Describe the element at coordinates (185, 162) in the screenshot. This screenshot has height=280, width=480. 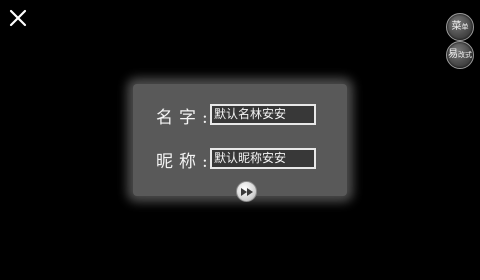
I see `nickname-label: 昵称:` at that location.